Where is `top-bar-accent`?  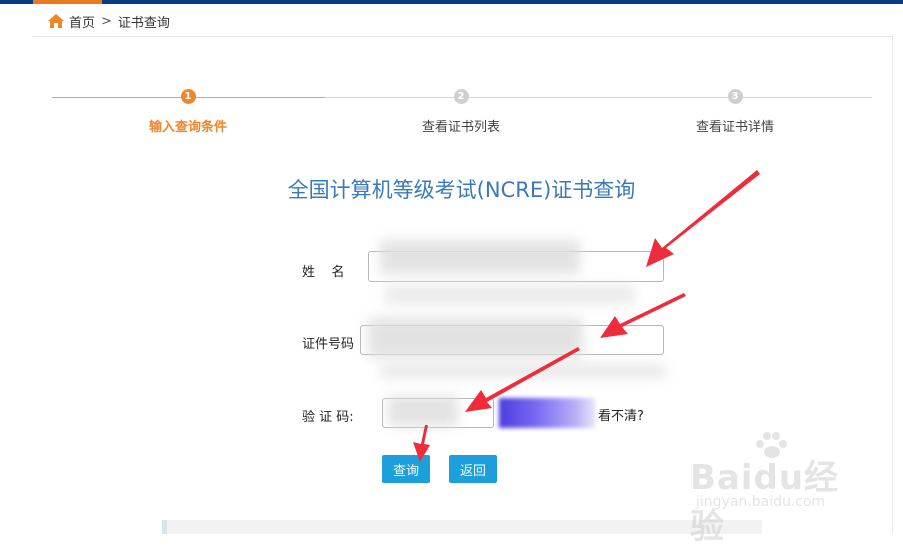
top-bar-accent is located at coordinates (67, 2).